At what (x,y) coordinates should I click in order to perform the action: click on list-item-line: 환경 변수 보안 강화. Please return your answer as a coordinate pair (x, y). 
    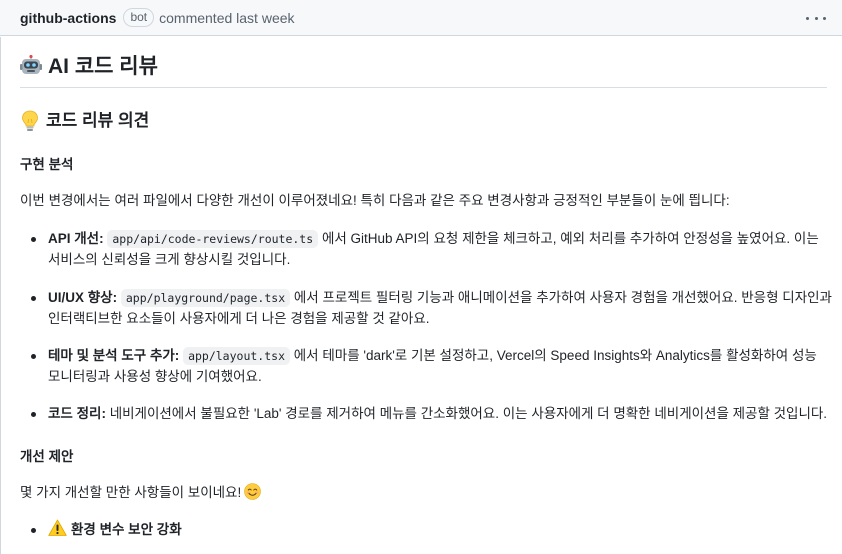
    Looking at the image, I should click on (115, 530).